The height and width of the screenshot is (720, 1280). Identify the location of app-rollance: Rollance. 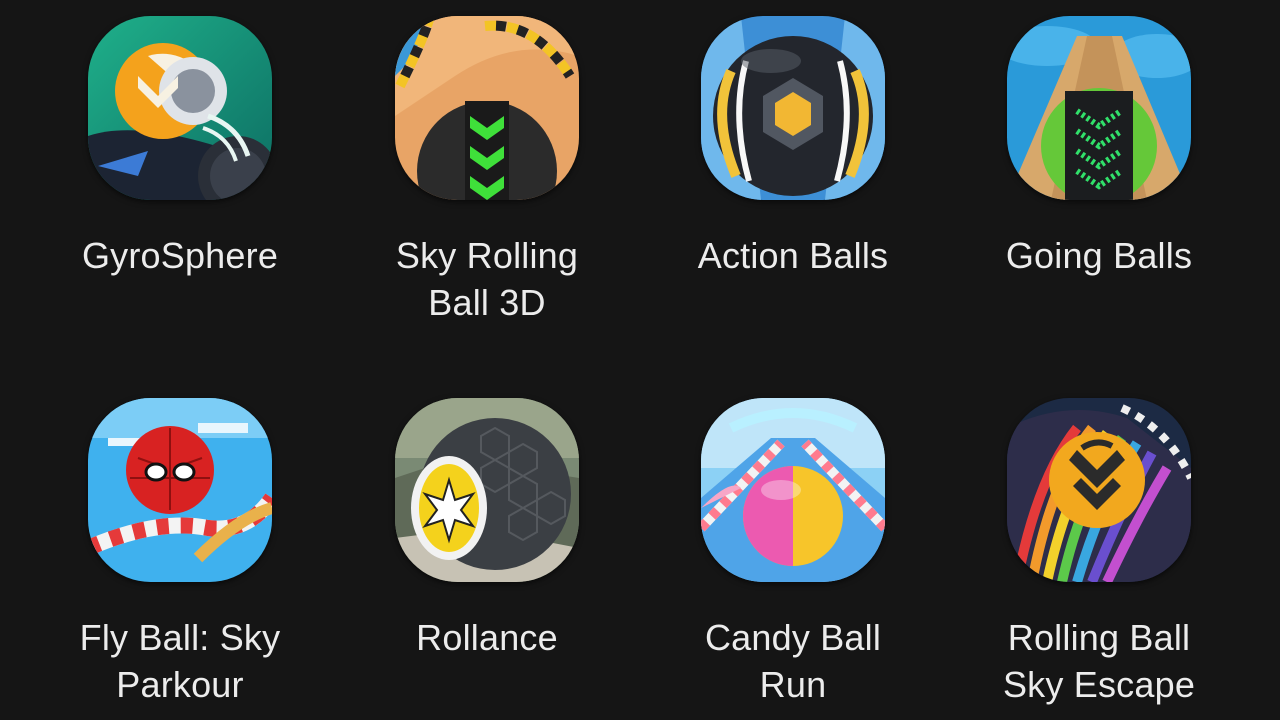
(487, 551).